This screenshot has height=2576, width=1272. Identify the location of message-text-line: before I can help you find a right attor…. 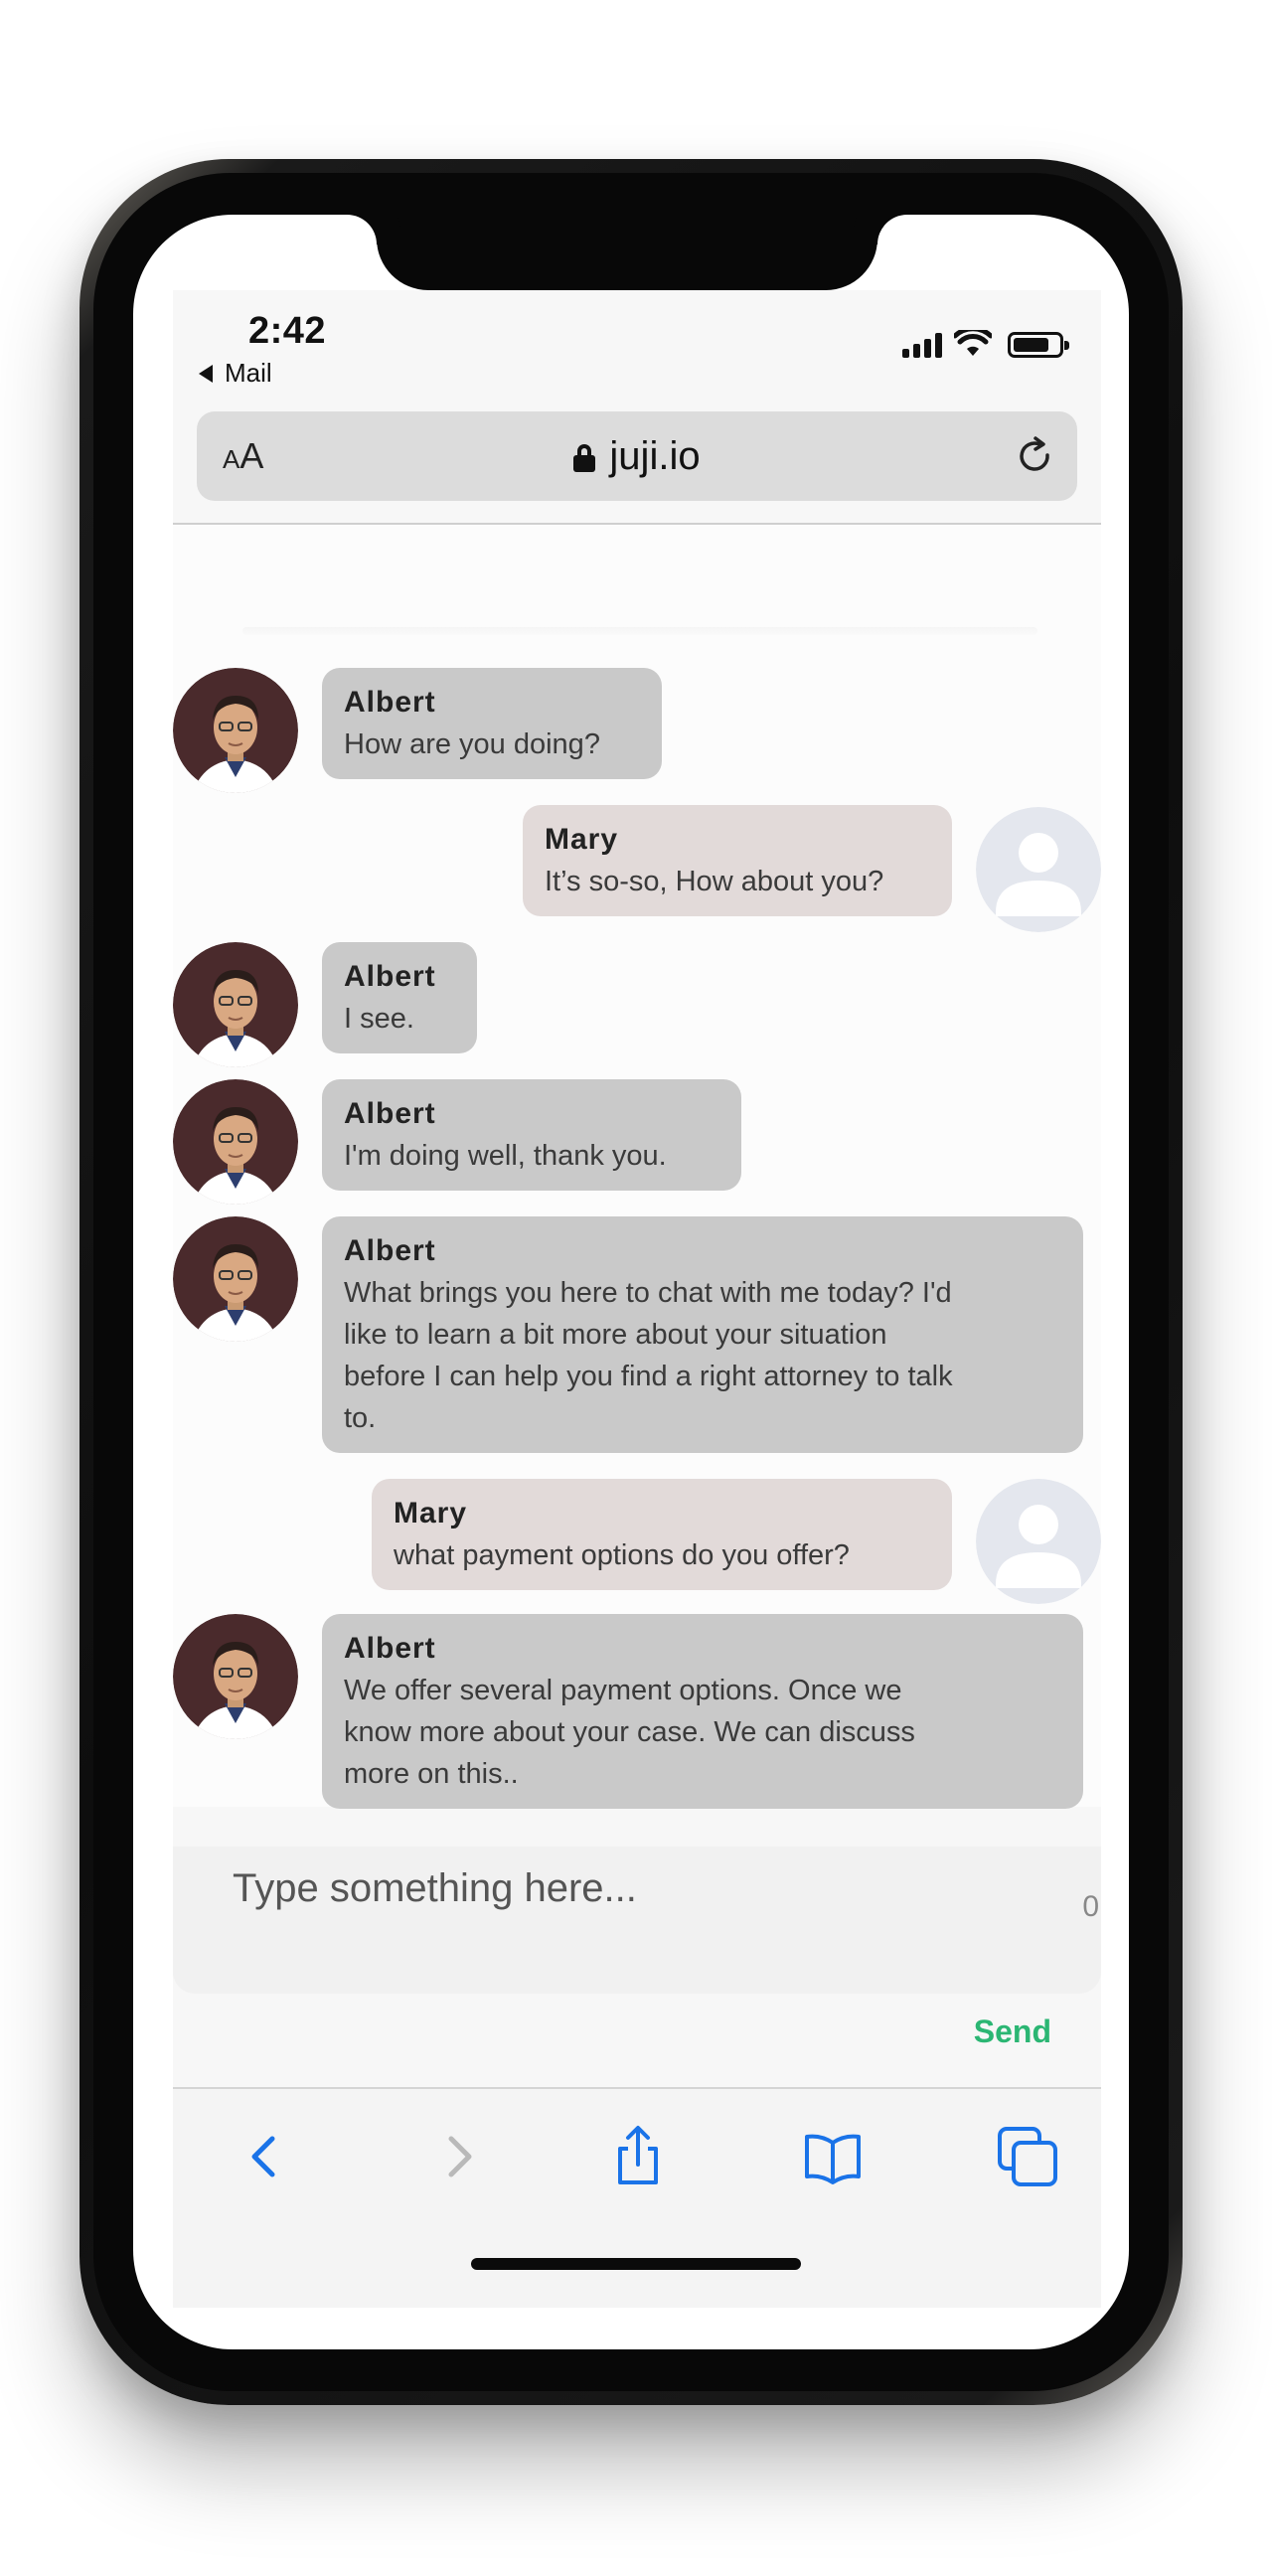
(648, 1376).